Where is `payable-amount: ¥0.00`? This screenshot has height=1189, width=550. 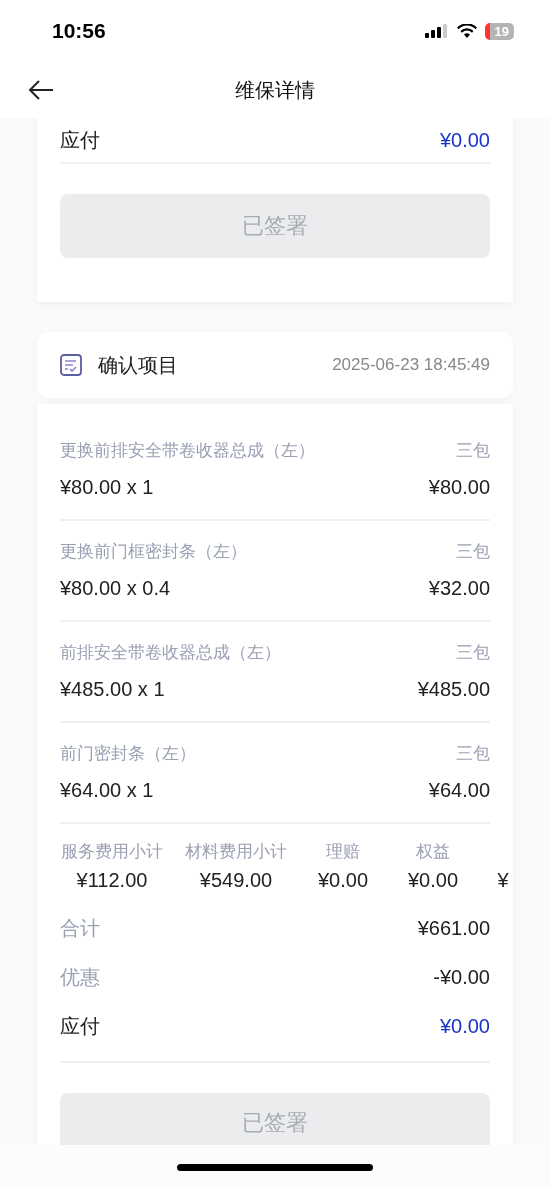
payable-amount: ¥0.00 is located at coordinates (464, 140).